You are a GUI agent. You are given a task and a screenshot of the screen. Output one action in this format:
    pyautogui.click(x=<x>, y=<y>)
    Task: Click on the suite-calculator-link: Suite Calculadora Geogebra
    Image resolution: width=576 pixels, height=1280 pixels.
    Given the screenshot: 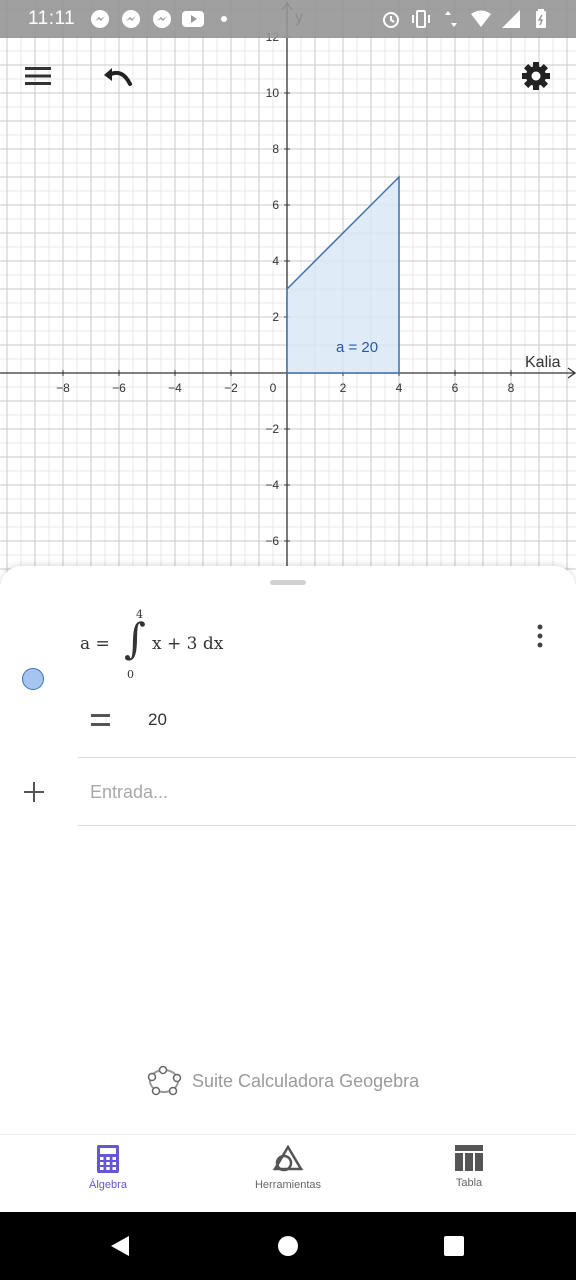 What is the action you would take?
    pyautogui.click(x=282, y=1081)
    